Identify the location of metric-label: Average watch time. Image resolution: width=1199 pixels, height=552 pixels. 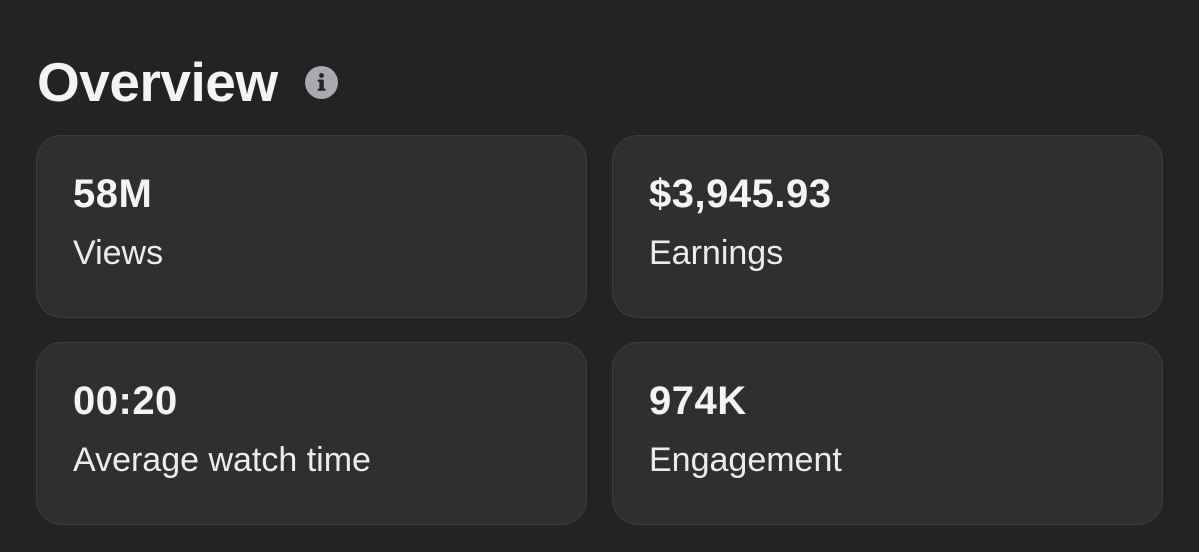
(222, 460).